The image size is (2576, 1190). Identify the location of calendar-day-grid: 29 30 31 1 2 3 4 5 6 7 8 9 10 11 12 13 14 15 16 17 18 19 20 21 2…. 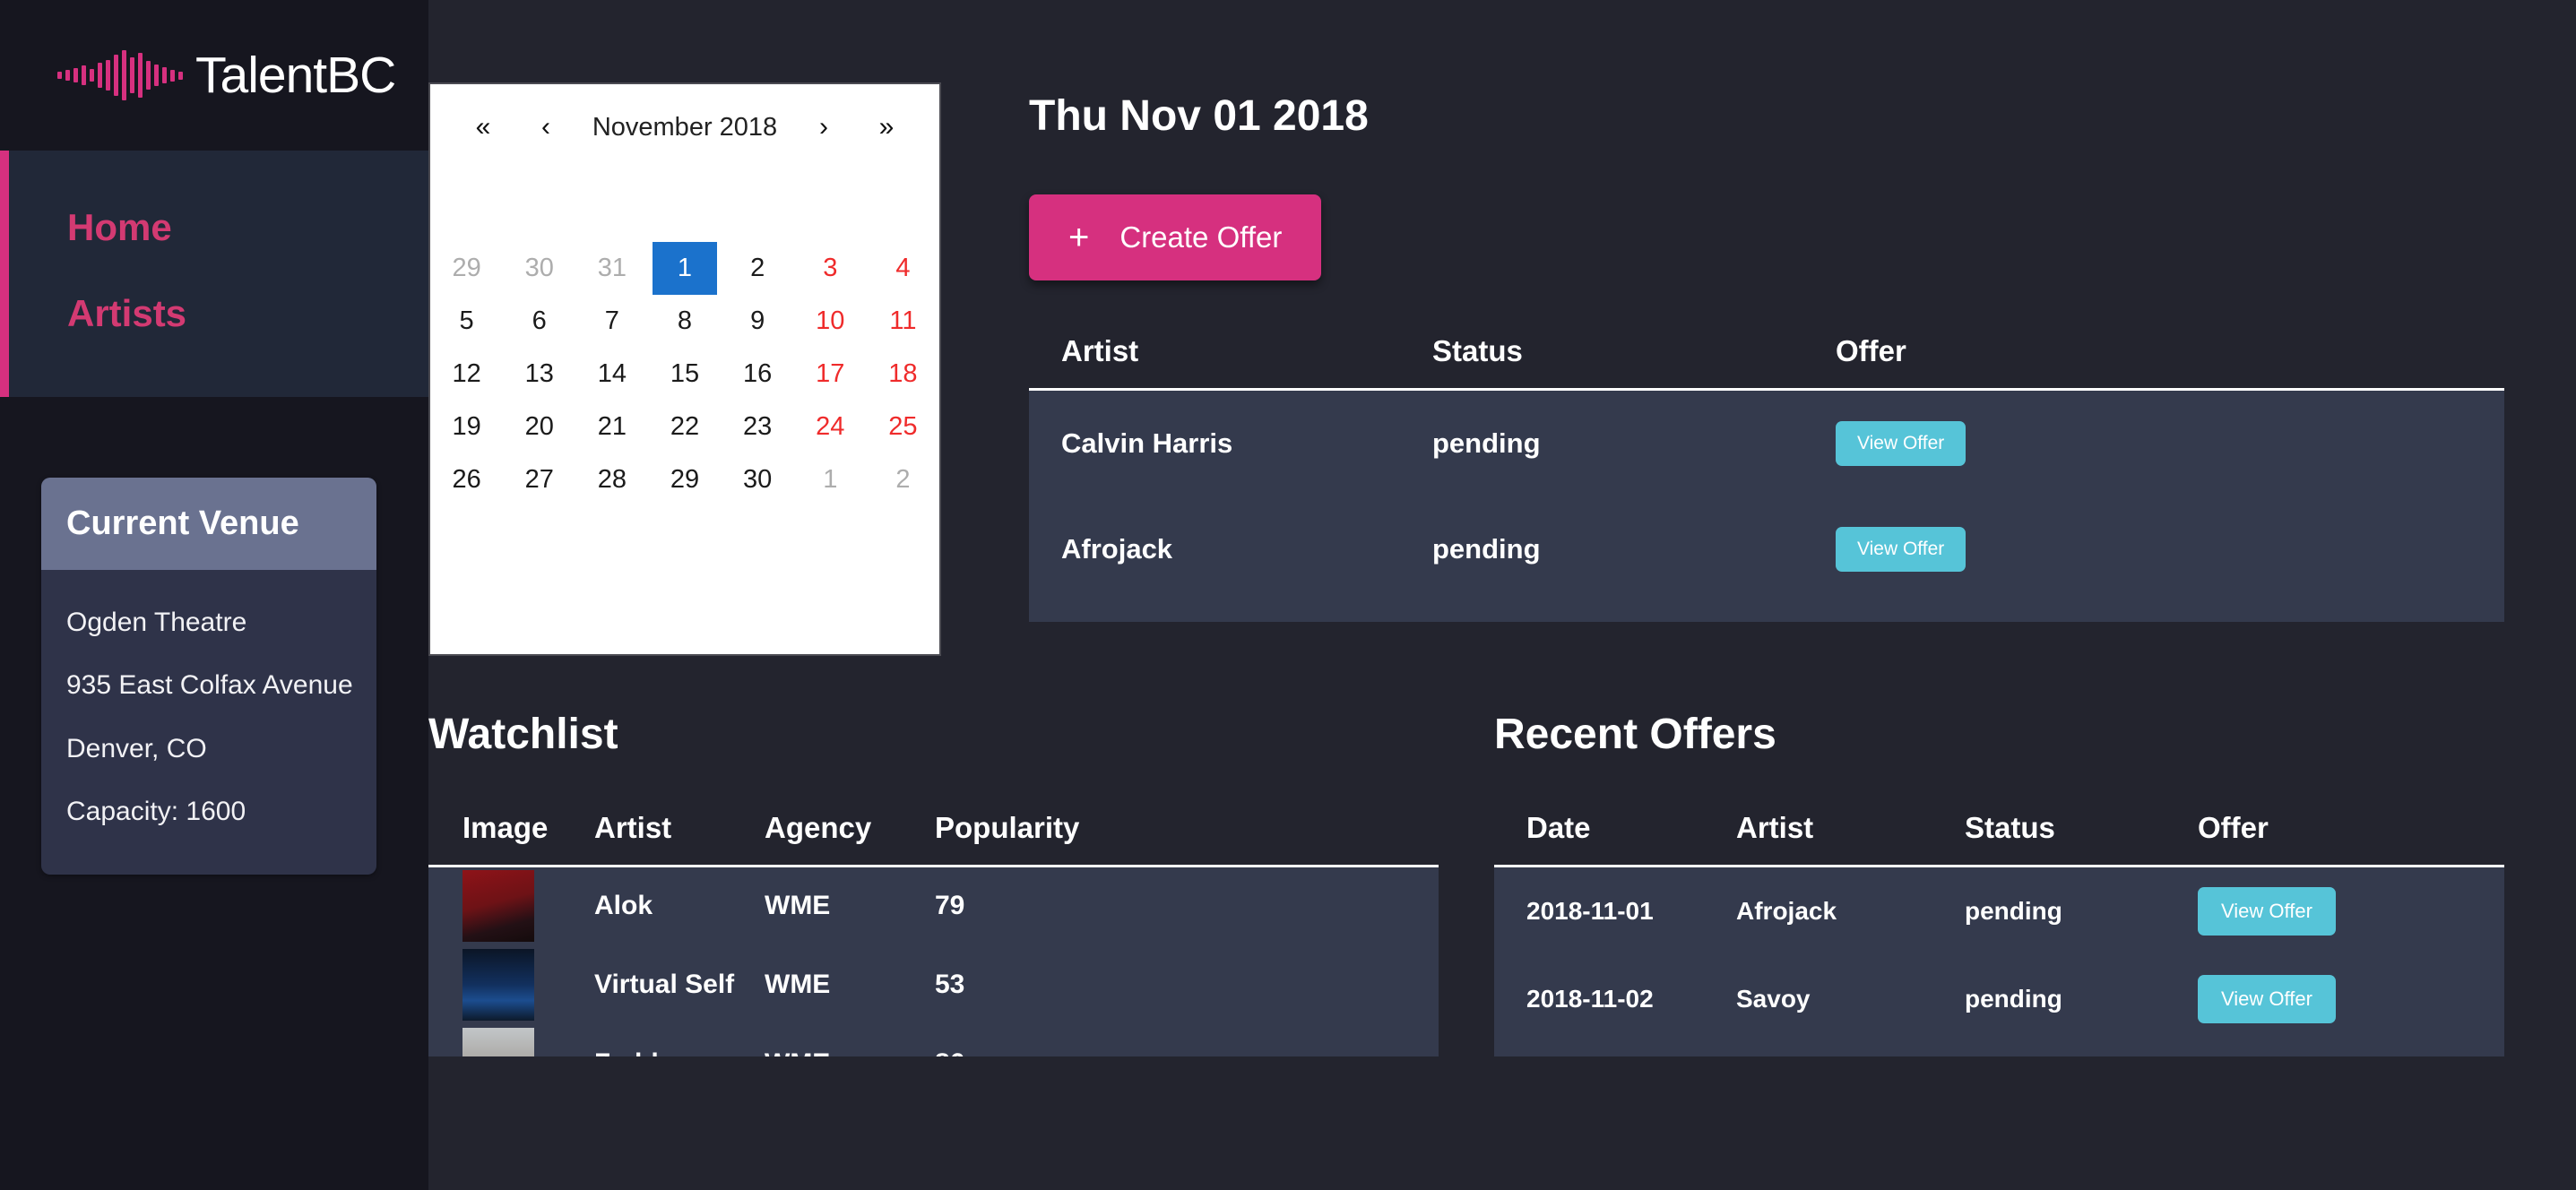
(684, 374).